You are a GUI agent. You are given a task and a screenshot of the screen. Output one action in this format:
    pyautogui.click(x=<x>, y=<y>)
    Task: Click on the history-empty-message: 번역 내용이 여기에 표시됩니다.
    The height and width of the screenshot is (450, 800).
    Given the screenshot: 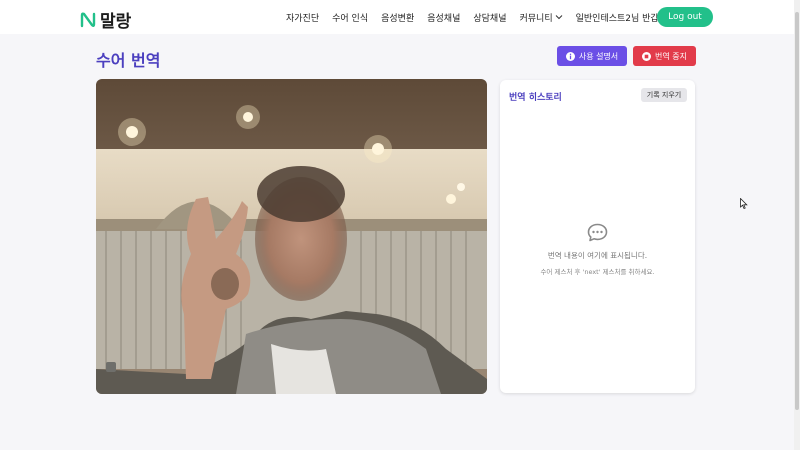 What is the action you would take?
    pyautogui.click(x=597, y=255)
    